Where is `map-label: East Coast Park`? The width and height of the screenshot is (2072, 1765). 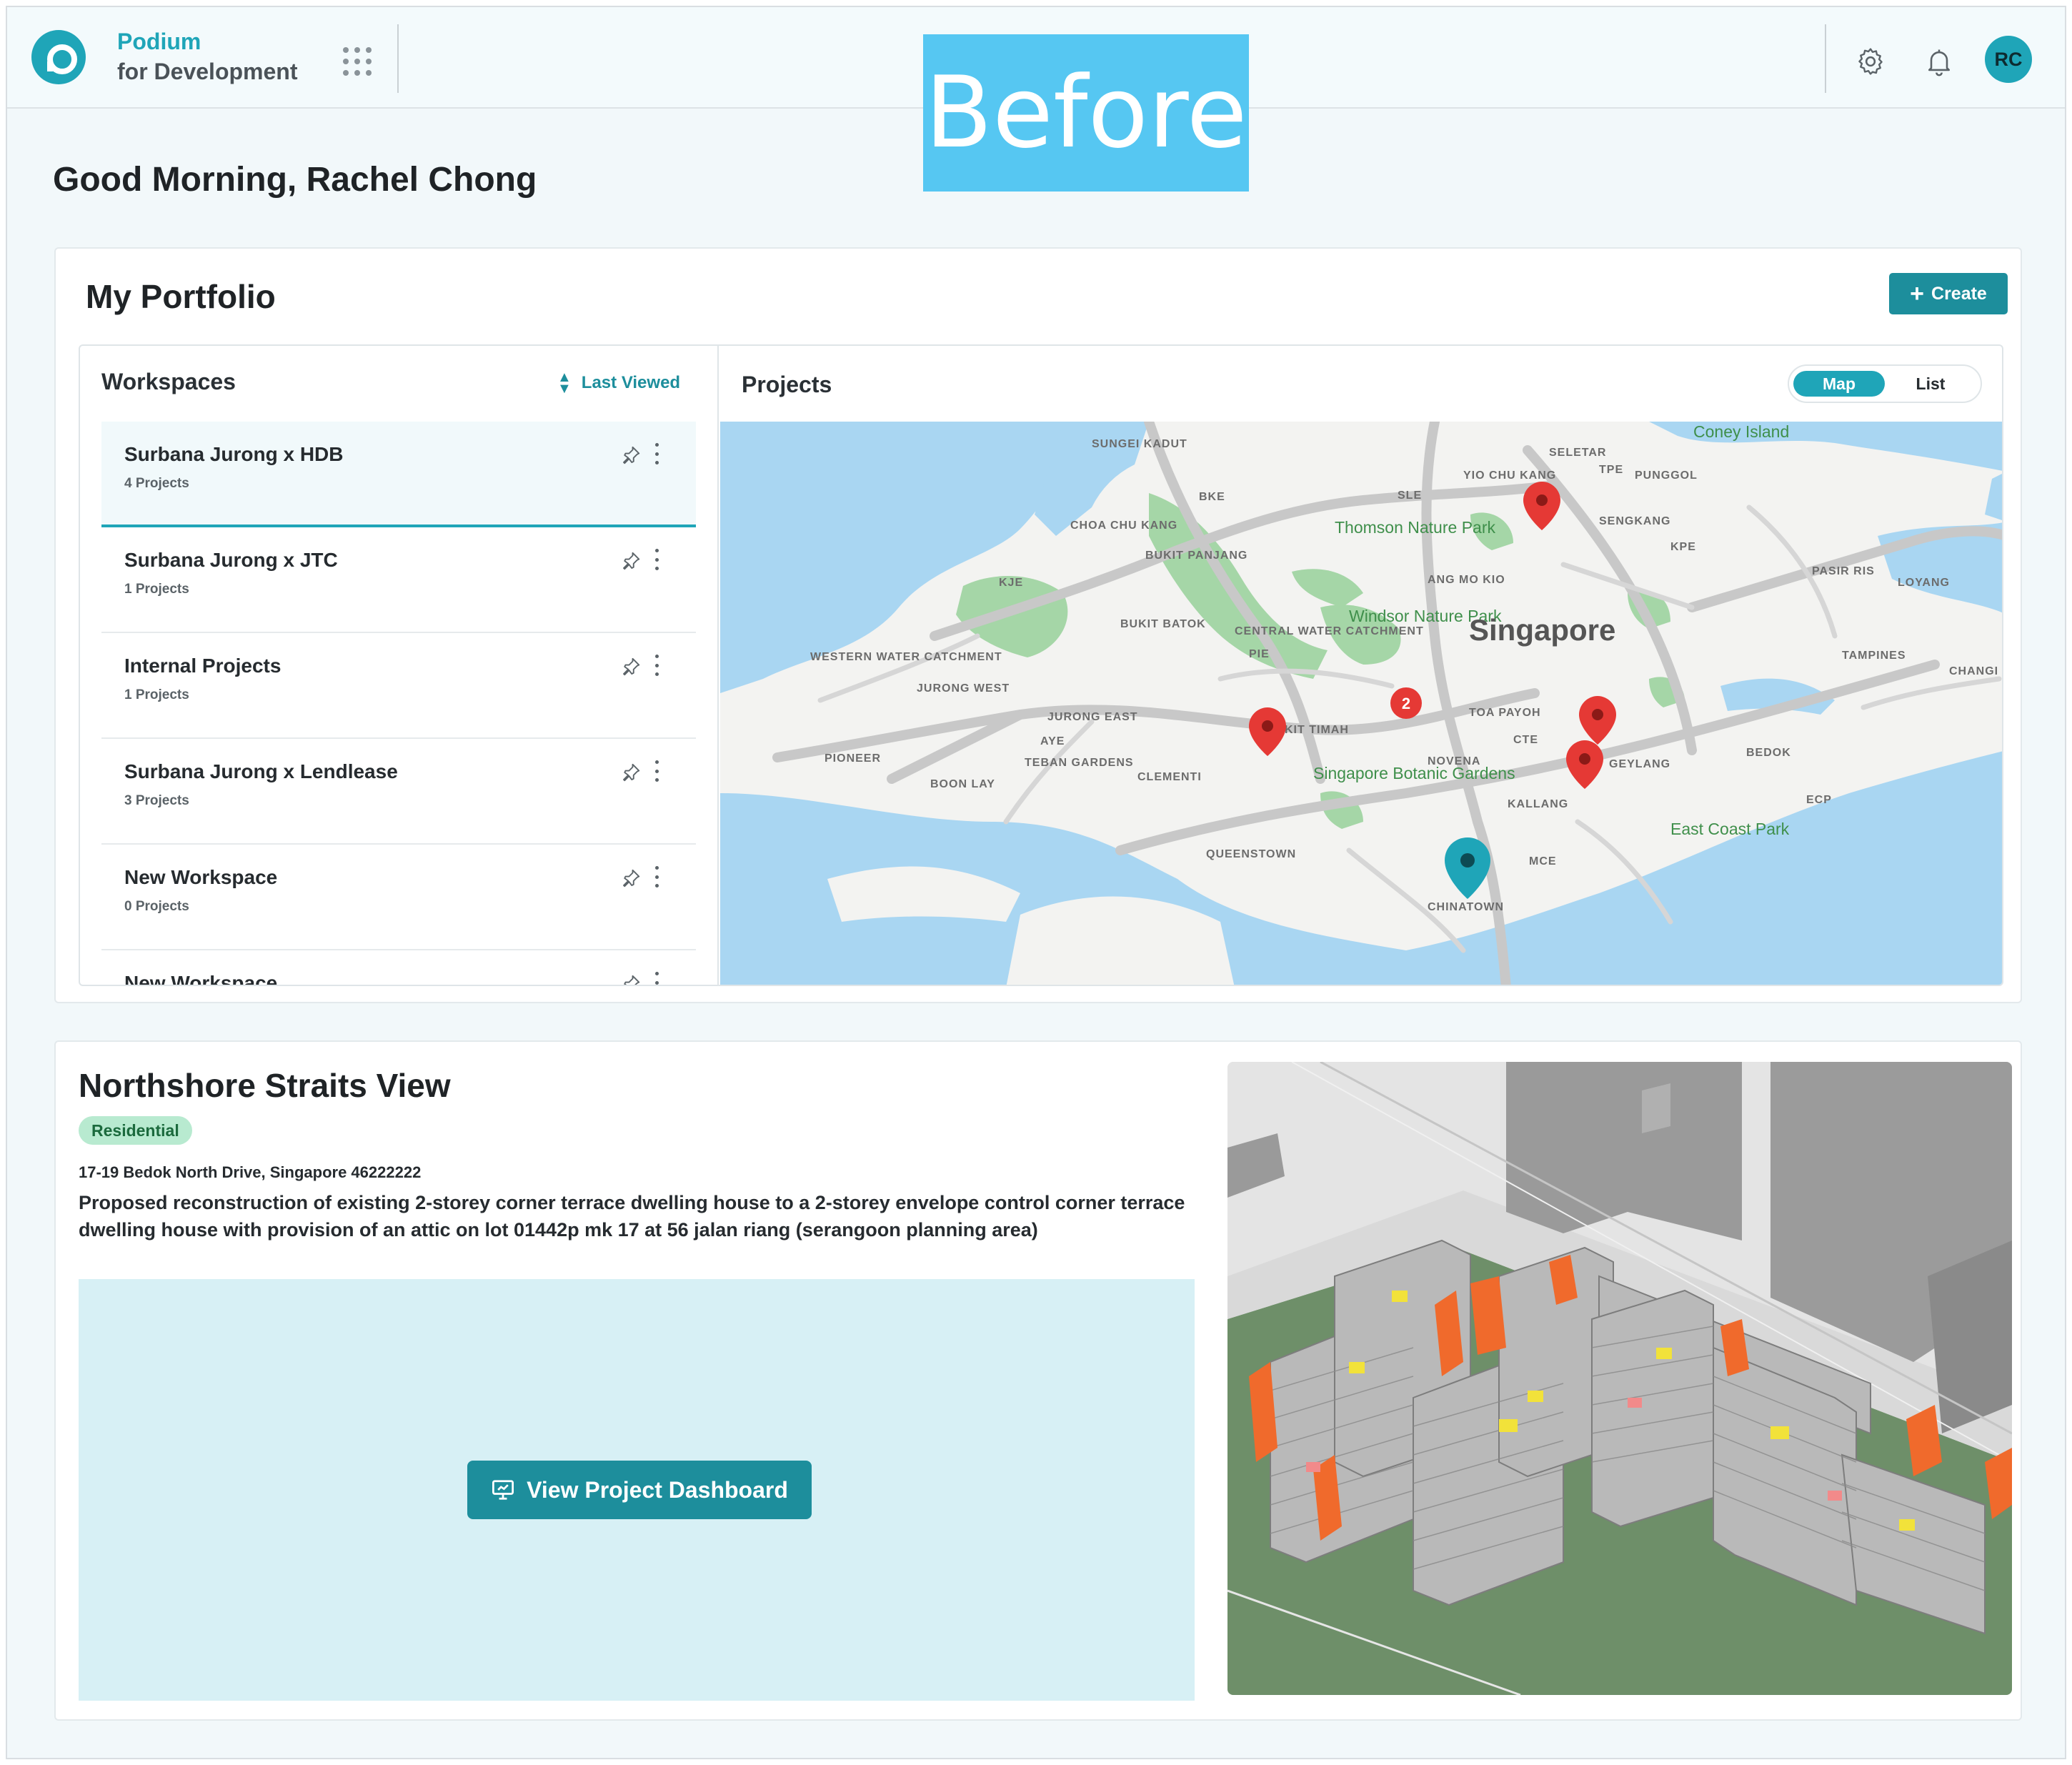
map-label: East Coast Park is located at coordinates (1730, 829).